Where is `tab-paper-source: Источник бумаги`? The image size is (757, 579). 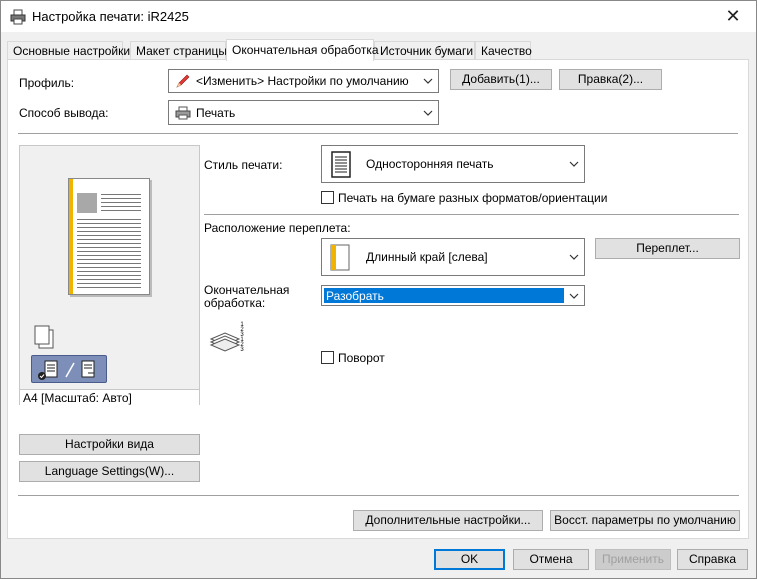 tab-paper-source: Источник бумаги is located at coordinates (424, 50).